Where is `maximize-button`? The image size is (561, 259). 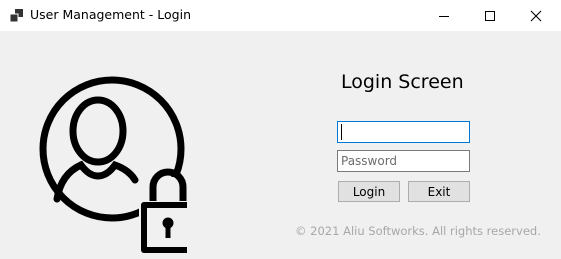
maximize-button is located at coordinates (490, 15).